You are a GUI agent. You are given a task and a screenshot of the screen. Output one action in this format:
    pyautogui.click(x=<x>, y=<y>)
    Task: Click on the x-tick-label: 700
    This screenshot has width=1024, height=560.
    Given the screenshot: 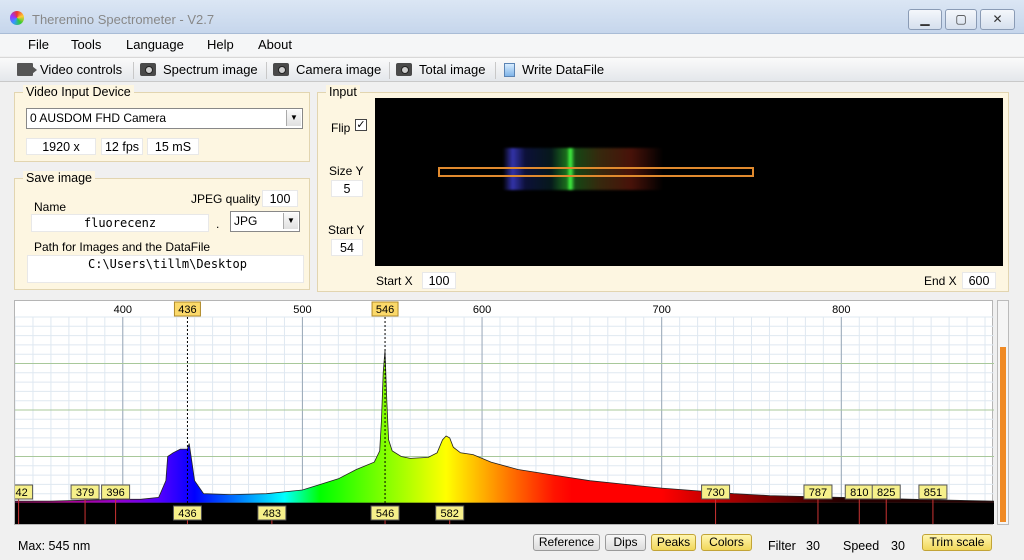 What is the action you would take?
    pyautogui.click(x=661, y=310)
    